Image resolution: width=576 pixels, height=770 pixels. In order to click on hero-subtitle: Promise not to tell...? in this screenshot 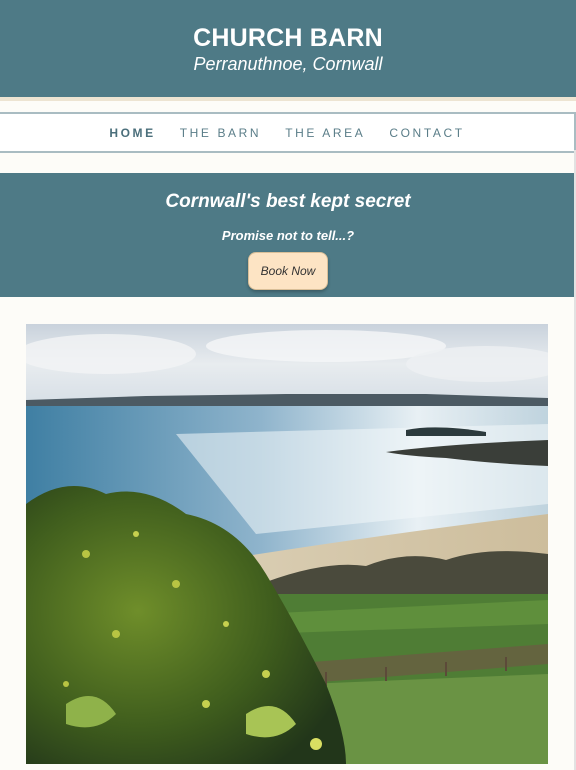, I will do `click(288, 235)`.